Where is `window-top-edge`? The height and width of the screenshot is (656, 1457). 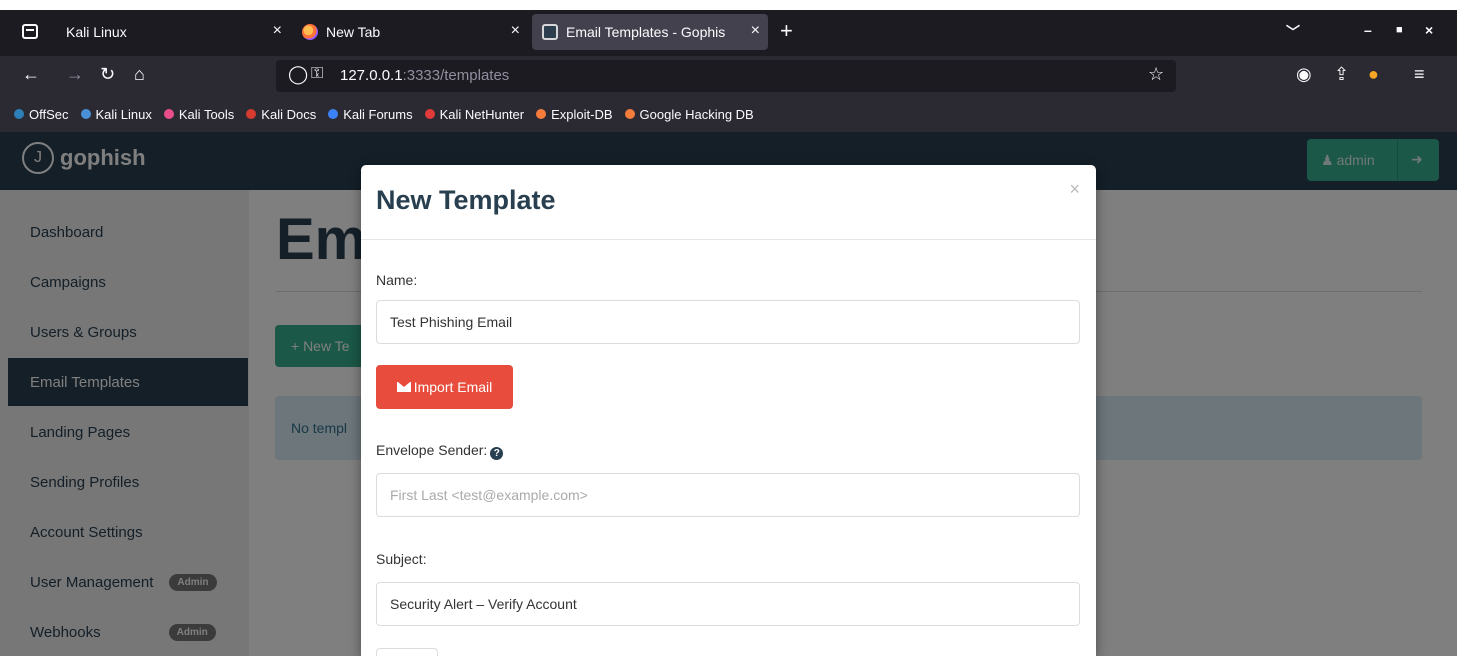 window-top-edge is located at coordinates (728, 5).